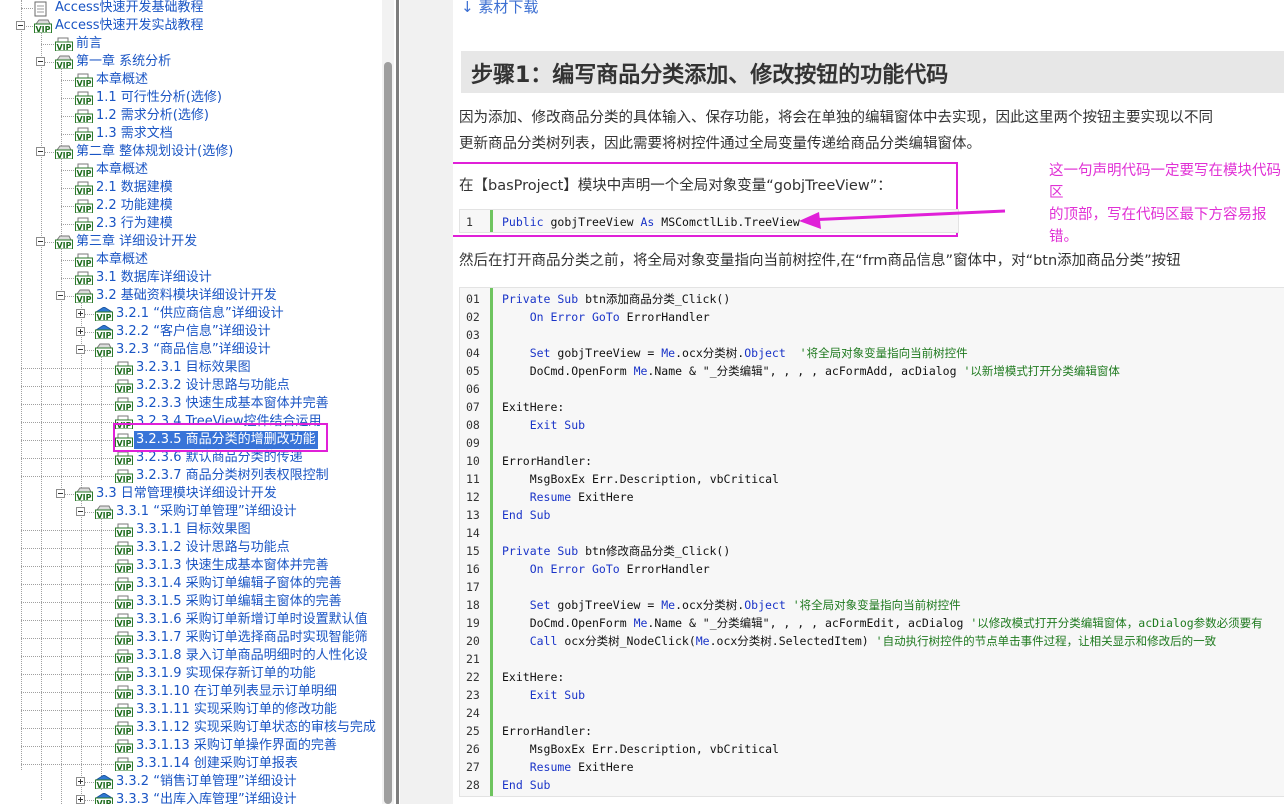 The image size is (1284, 804). Describe the element at coordinates (226, 673) in the screenshot. I see `tree-item-label: 3.3.1.9 实现保存新订单的功能` at that location.